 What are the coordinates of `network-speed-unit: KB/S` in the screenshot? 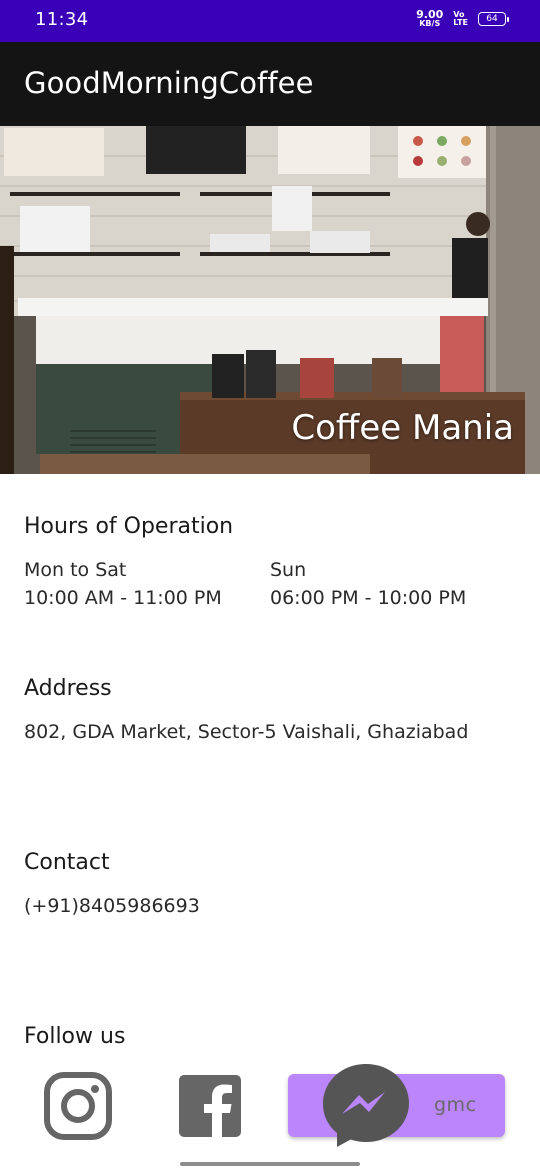 It's located at (430, 23).